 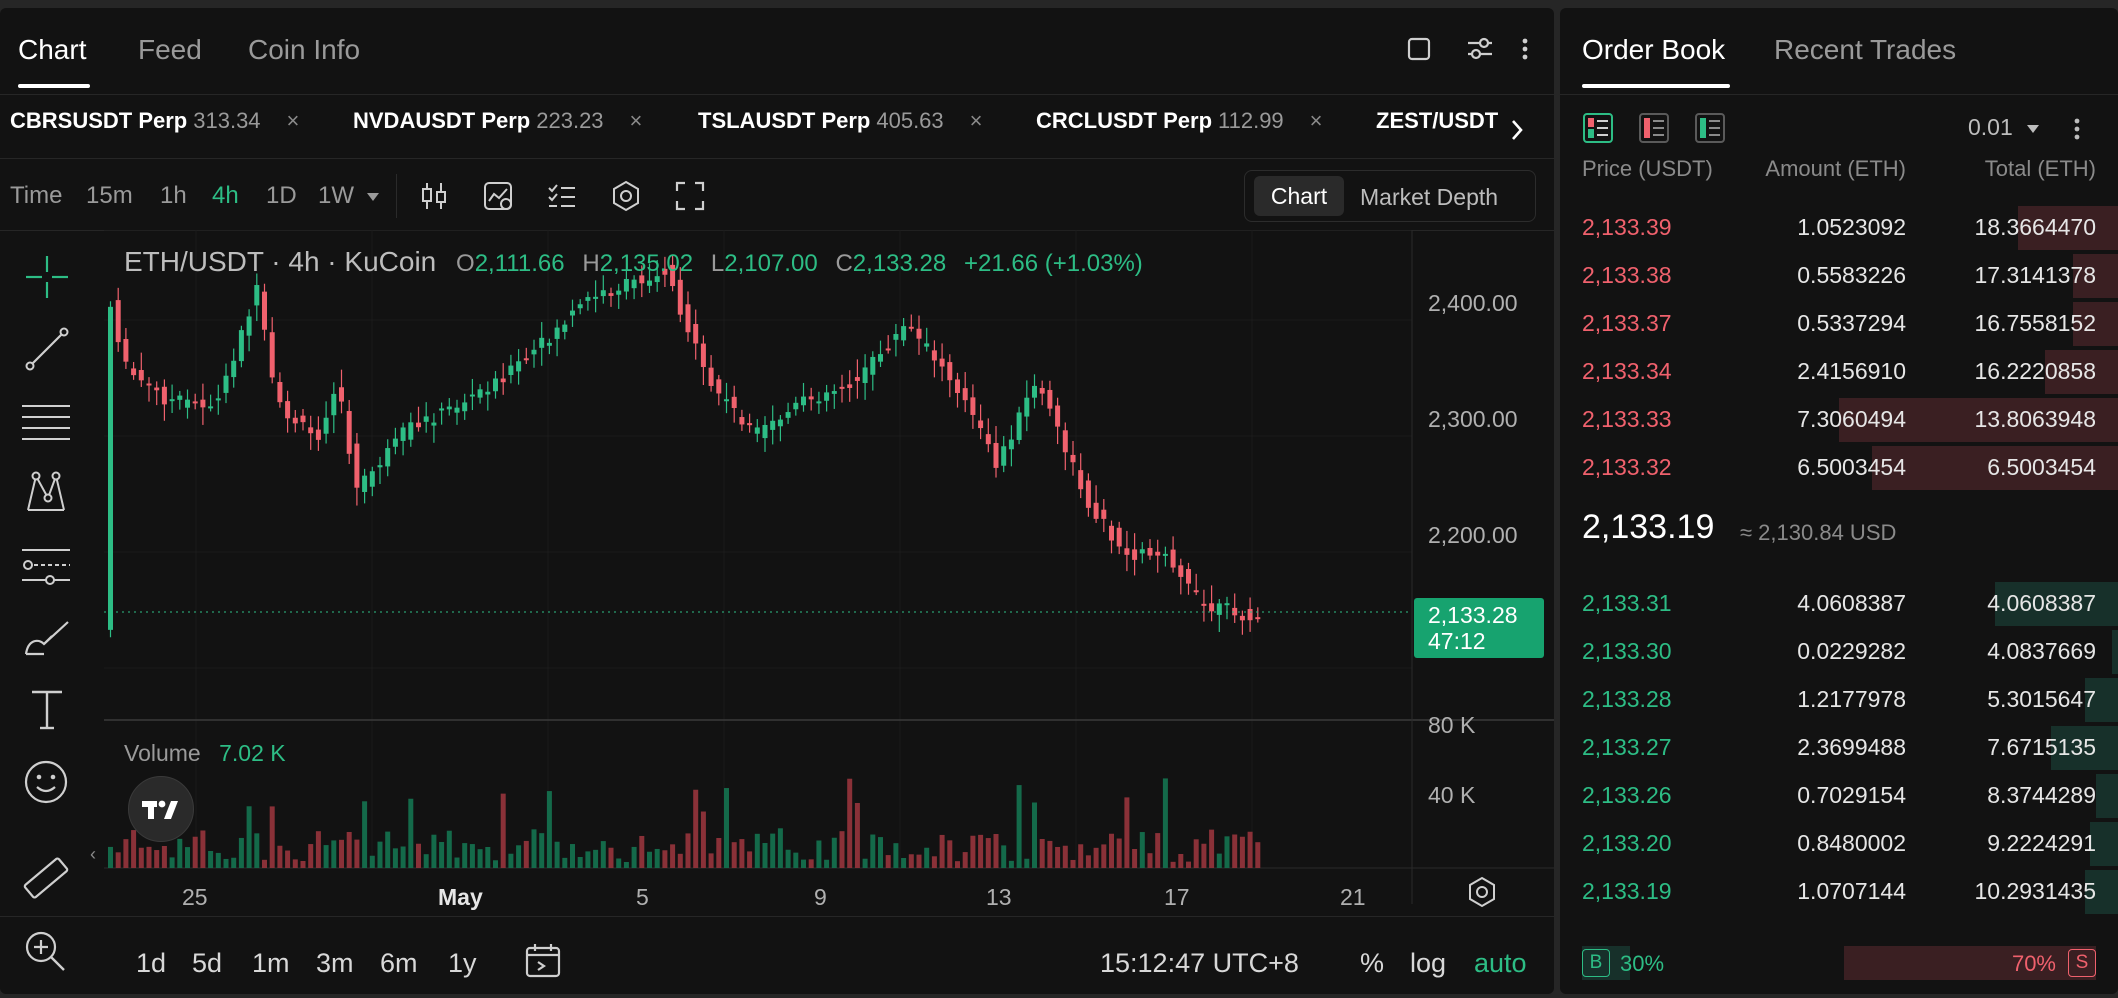 What do you see at coordinates (1839, 604) in the screenshot?
I see `order-book-row: 2,133.31 4.0608387 4.0608387` at bounding box center [1839, 604].